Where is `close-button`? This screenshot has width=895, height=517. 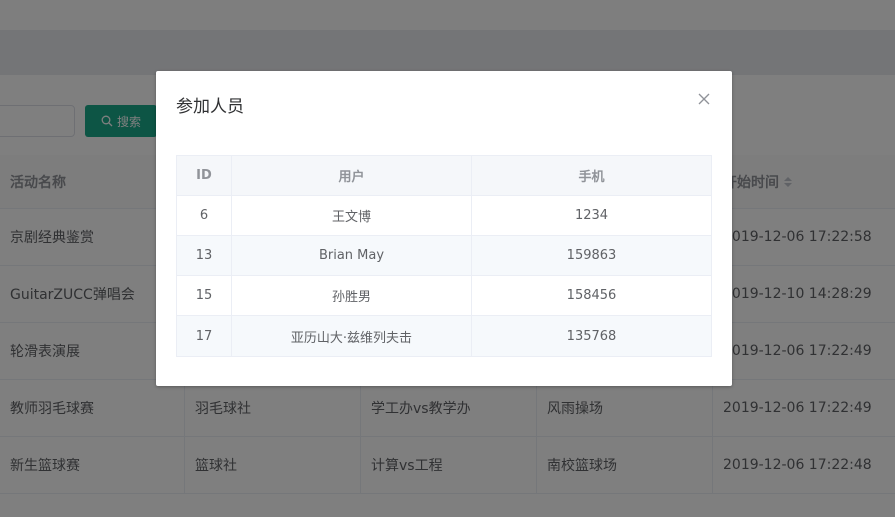
close-button is located at coordinates (704, 99).